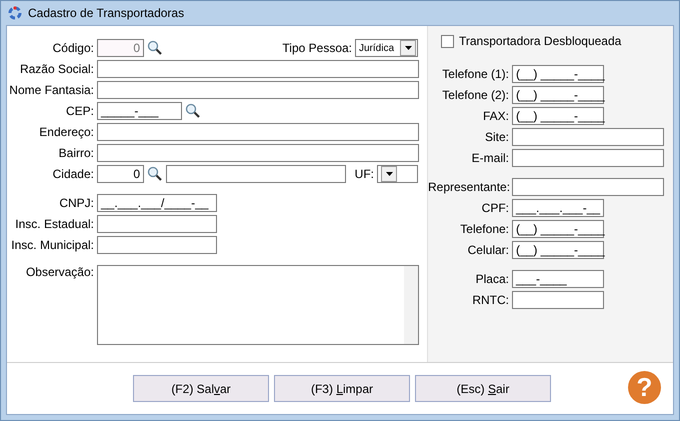  I want to click on scrollbar, so click(411, 305).